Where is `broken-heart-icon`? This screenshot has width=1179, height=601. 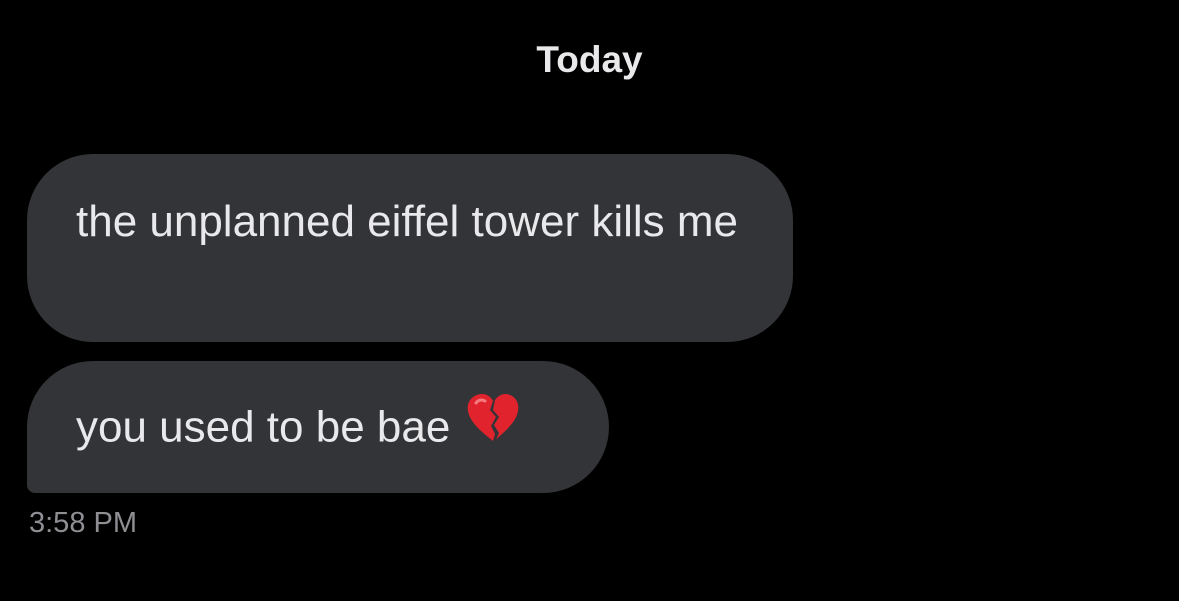
broken-heart-icon is located at coordinates (493, 426).